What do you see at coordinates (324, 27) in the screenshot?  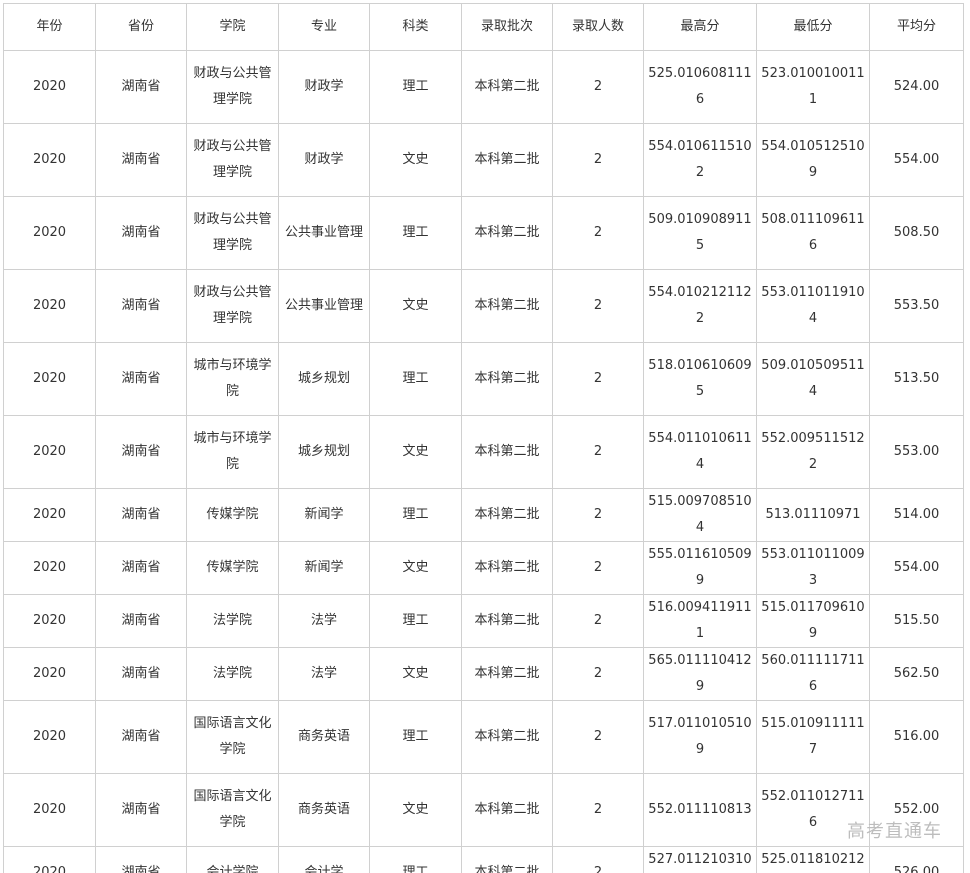 I see `header-major: 专业` at bounding box center [324, 27].